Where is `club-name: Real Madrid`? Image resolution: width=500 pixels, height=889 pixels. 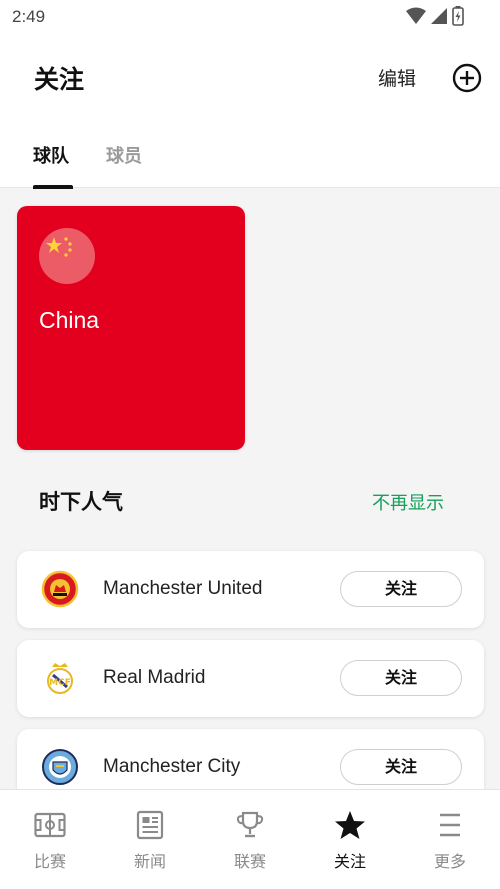
club-name: Real Madrid is located at coordinates (154, 677).